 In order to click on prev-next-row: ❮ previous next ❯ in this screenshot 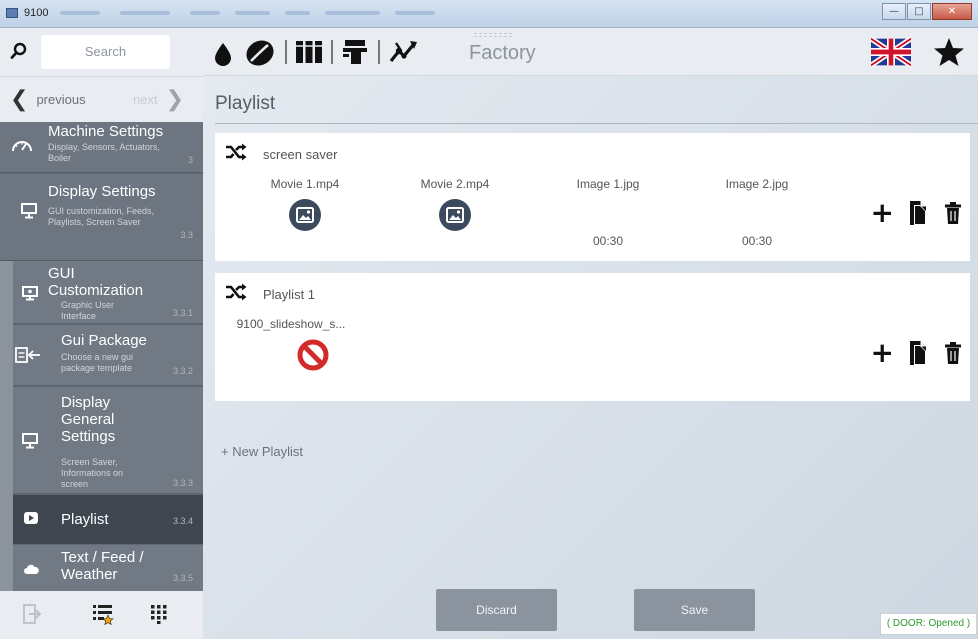, I will do `click(101, 99)`.